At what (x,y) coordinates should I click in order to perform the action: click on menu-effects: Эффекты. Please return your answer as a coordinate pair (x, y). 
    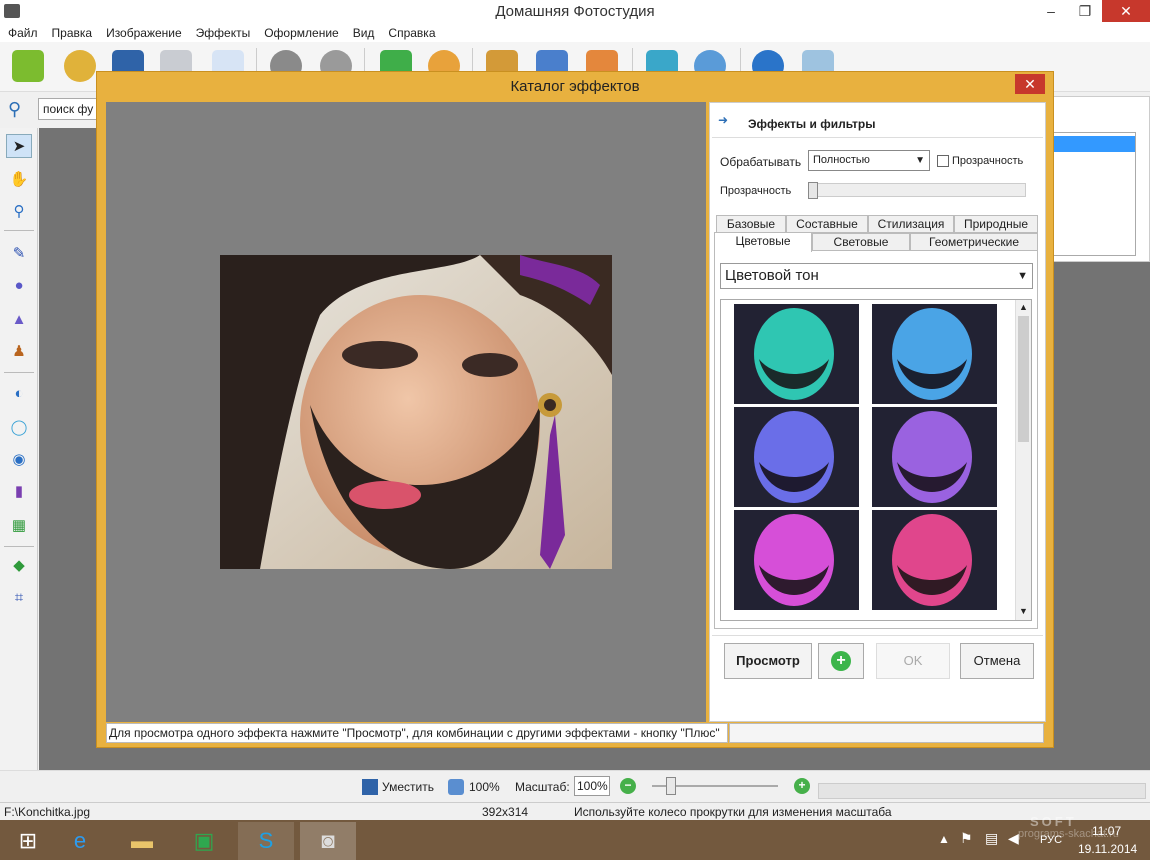
    Looking at the image, I should click on (223, 33).